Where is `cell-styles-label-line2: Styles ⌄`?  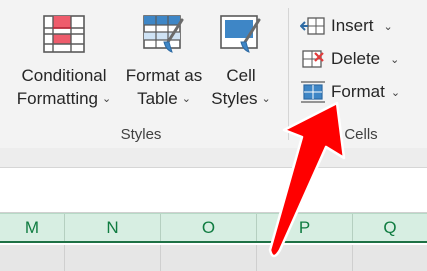 cell-styles-label-line2: Styles ⌄ is located at coordinates (241, 100).